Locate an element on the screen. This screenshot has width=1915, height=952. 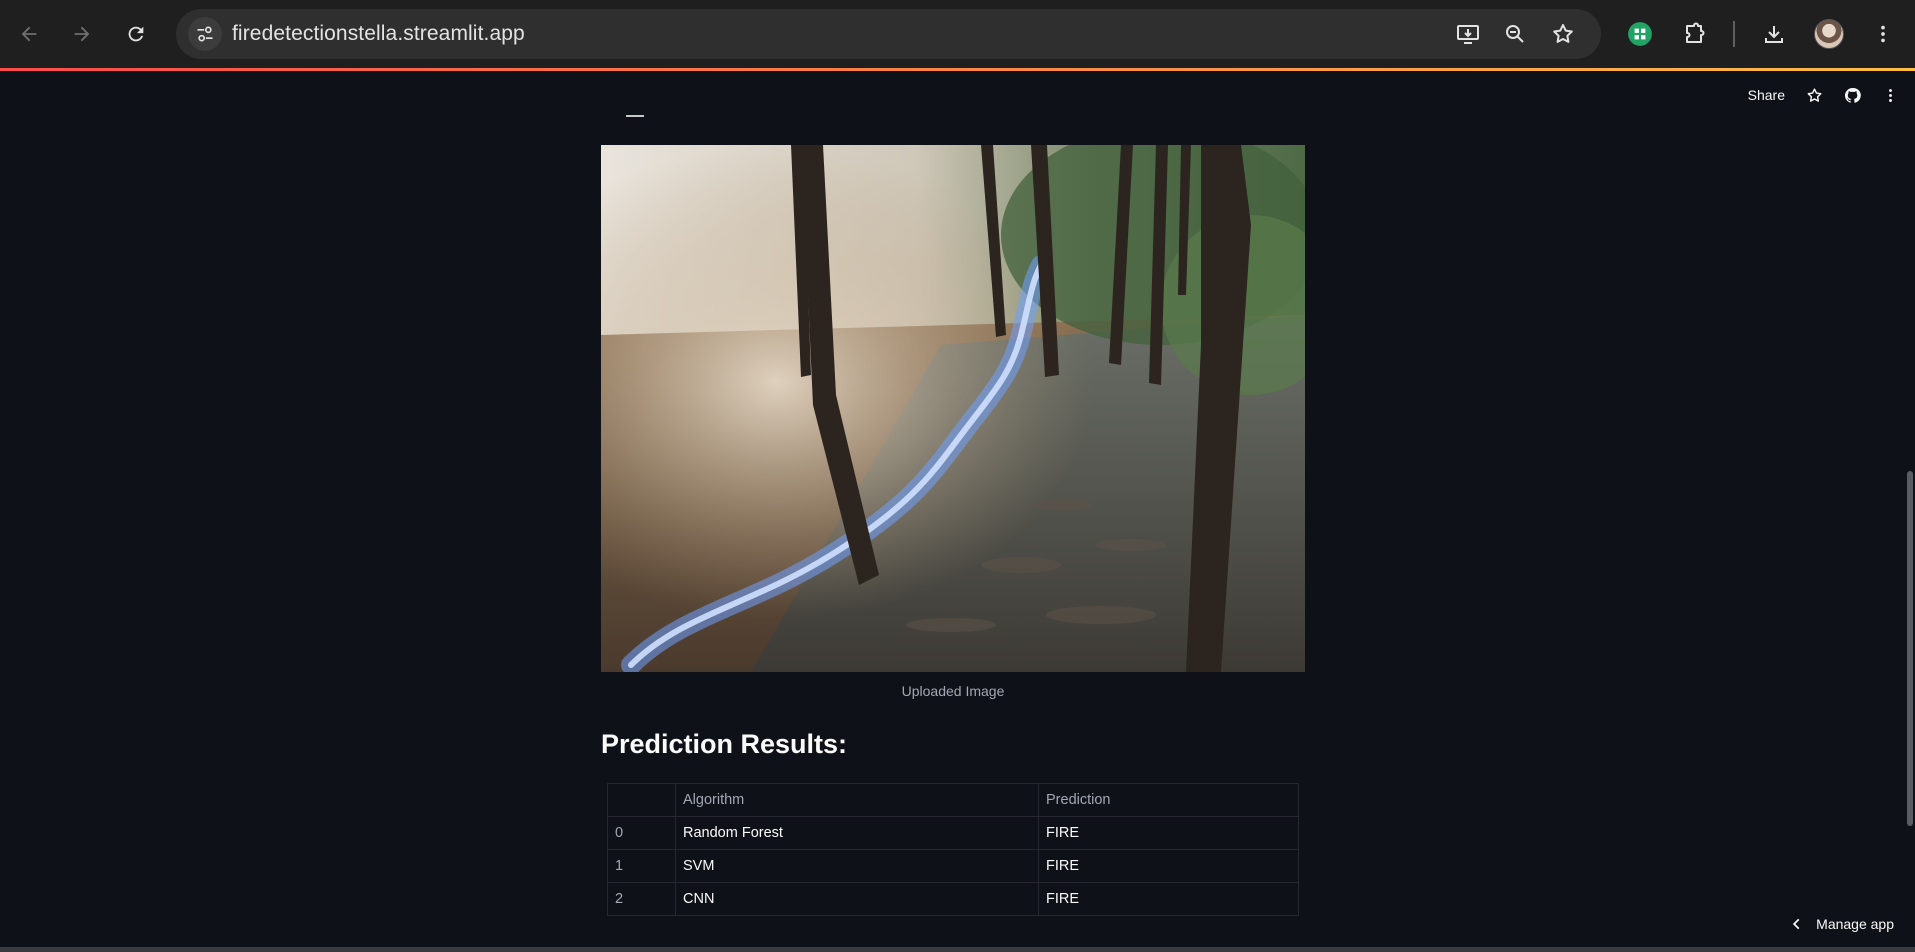
chevron-left-icon is located at coordinates (1796, 924).